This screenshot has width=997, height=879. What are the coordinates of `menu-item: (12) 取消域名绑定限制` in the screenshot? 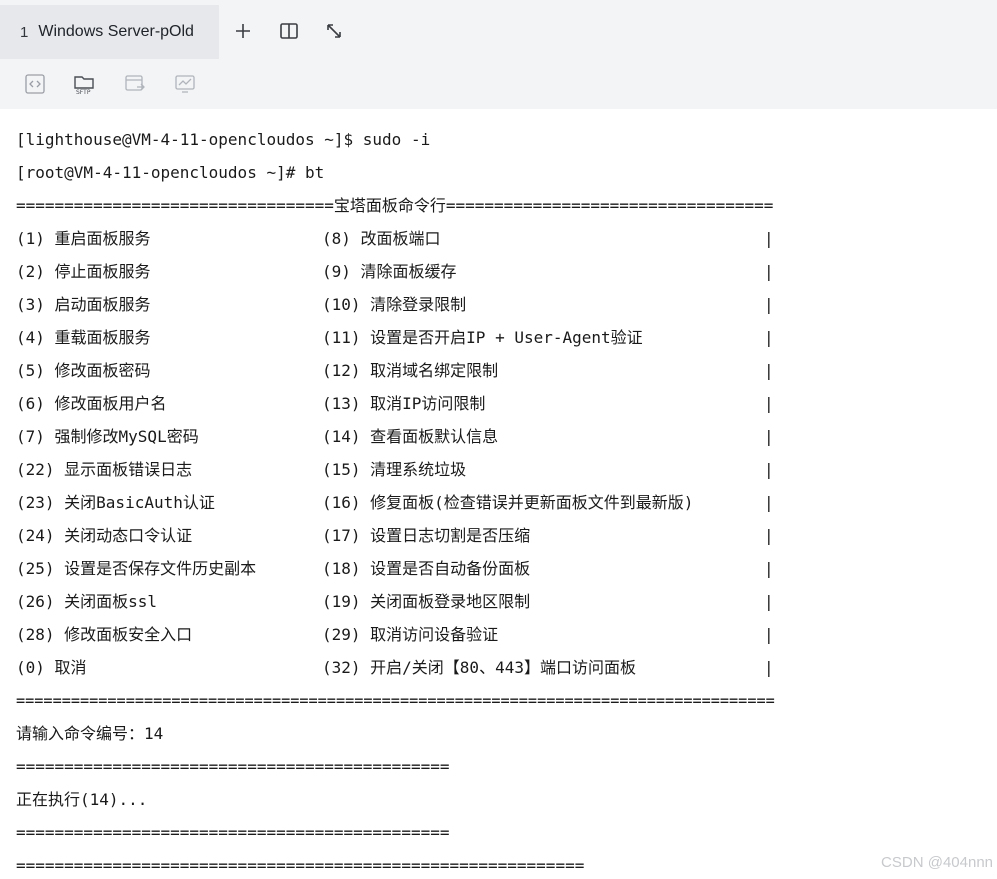 It's located at (410, 370).